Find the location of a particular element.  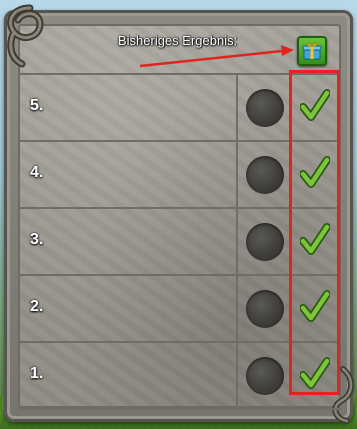

result-row: 5. is located at coordinates (179, 106).